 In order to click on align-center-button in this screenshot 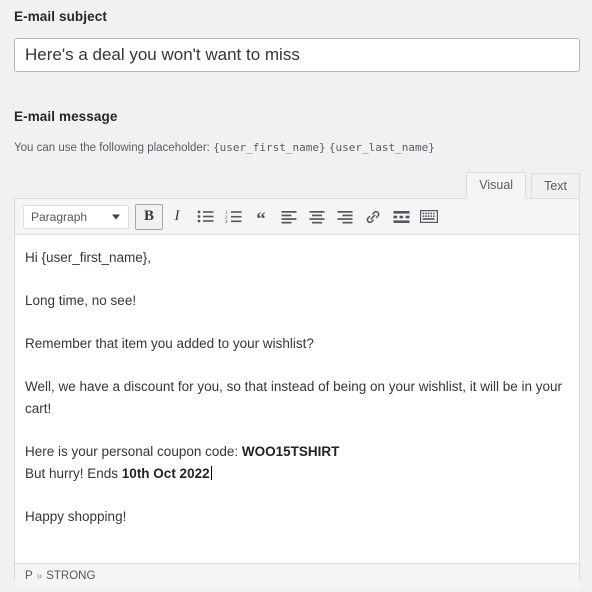, I will do `click(317, 217)`.